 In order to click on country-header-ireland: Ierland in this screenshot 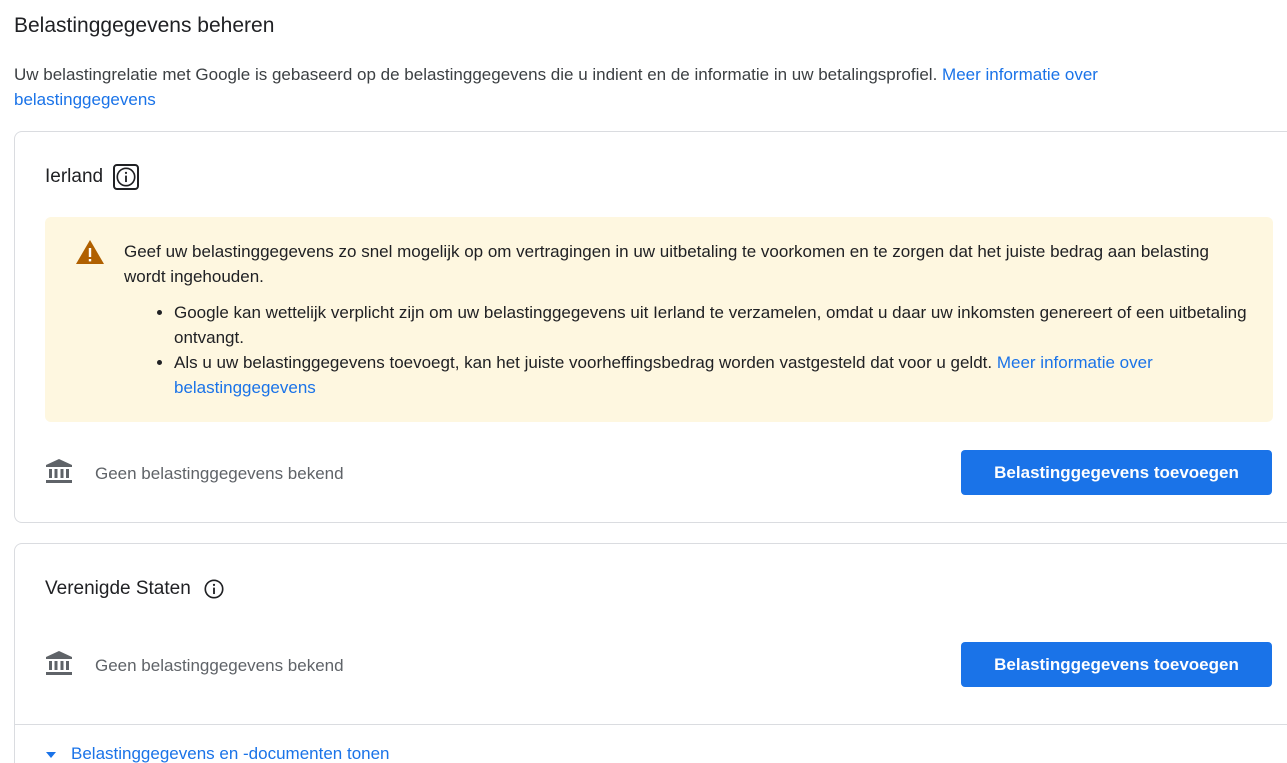, I will do `click(92, 177)`.